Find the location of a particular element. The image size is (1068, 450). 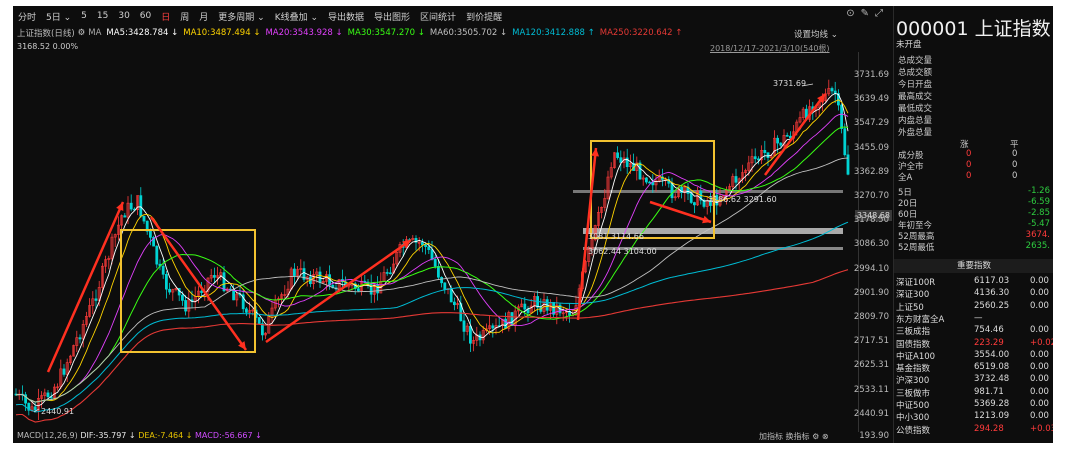

period-tab: 月 is located at coordinates (203, 16).